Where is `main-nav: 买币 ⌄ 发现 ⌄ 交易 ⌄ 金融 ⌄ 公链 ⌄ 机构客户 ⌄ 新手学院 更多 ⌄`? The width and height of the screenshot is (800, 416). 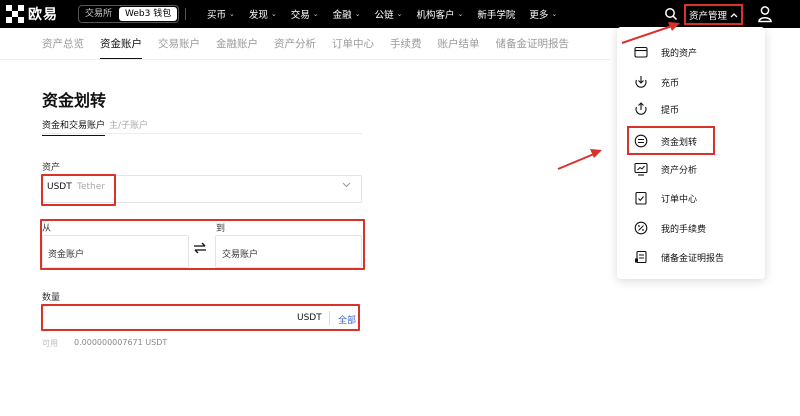
main-nav: 买币 ⌄ 发现 ⌄ 交易 ⌄ 金融 ⌄ 公链 ⌄ 机构客户 ⌄ 新手学院 更多 ⌄ is located at coordinates (382, 14).